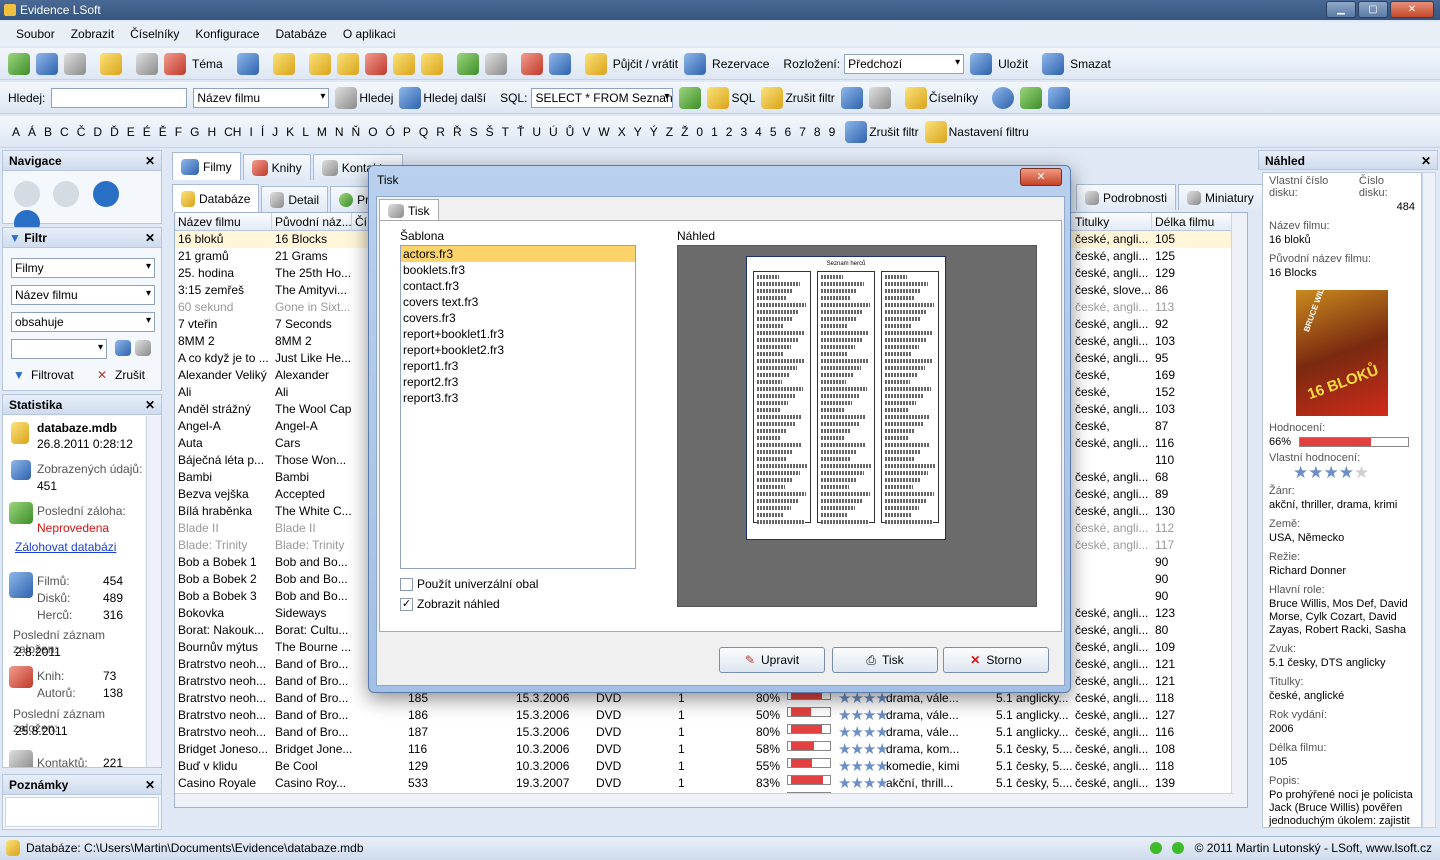 Image resolution: width=1440 pixels, height=860 pixels. What do you see at coordinates (1059, 97) in the screenshot?
I see `export-icon` at bounding box center [1059, 97].